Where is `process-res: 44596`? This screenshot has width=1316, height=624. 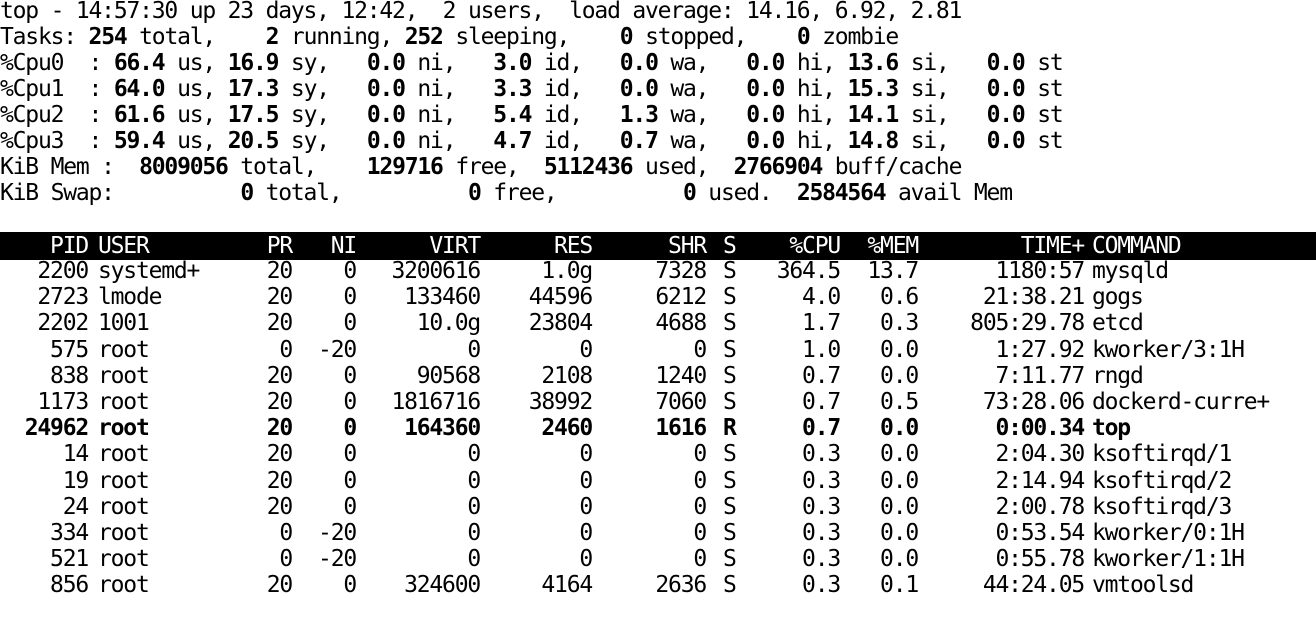 process-res: 44596 is located at coordinates (560, 297).